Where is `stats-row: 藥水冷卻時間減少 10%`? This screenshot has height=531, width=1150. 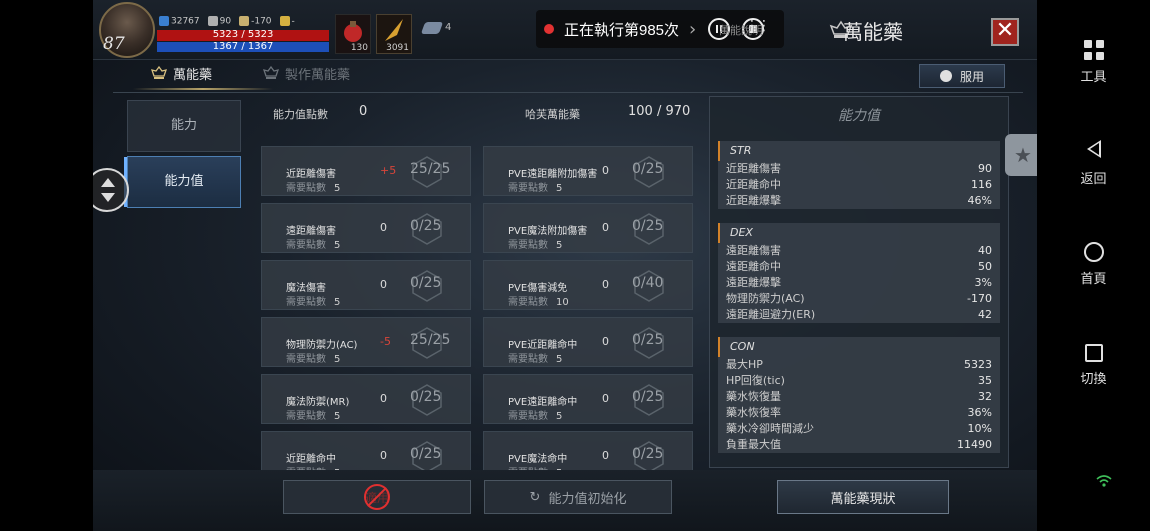 stats-row: 藥水冷卻時間減少 10% is located at coordinates (859, 429).